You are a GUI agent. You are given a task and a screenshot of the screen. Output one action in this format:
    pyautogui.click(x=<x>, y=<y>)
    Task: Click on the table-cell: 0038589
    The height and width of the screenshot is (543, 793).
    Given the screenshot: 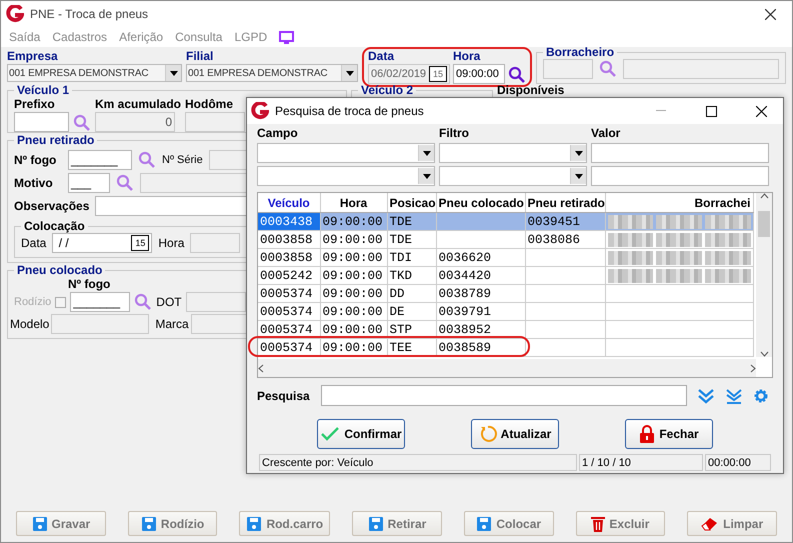 What is the action you would take?
    pyautogui.click(x=480, y=347)
    